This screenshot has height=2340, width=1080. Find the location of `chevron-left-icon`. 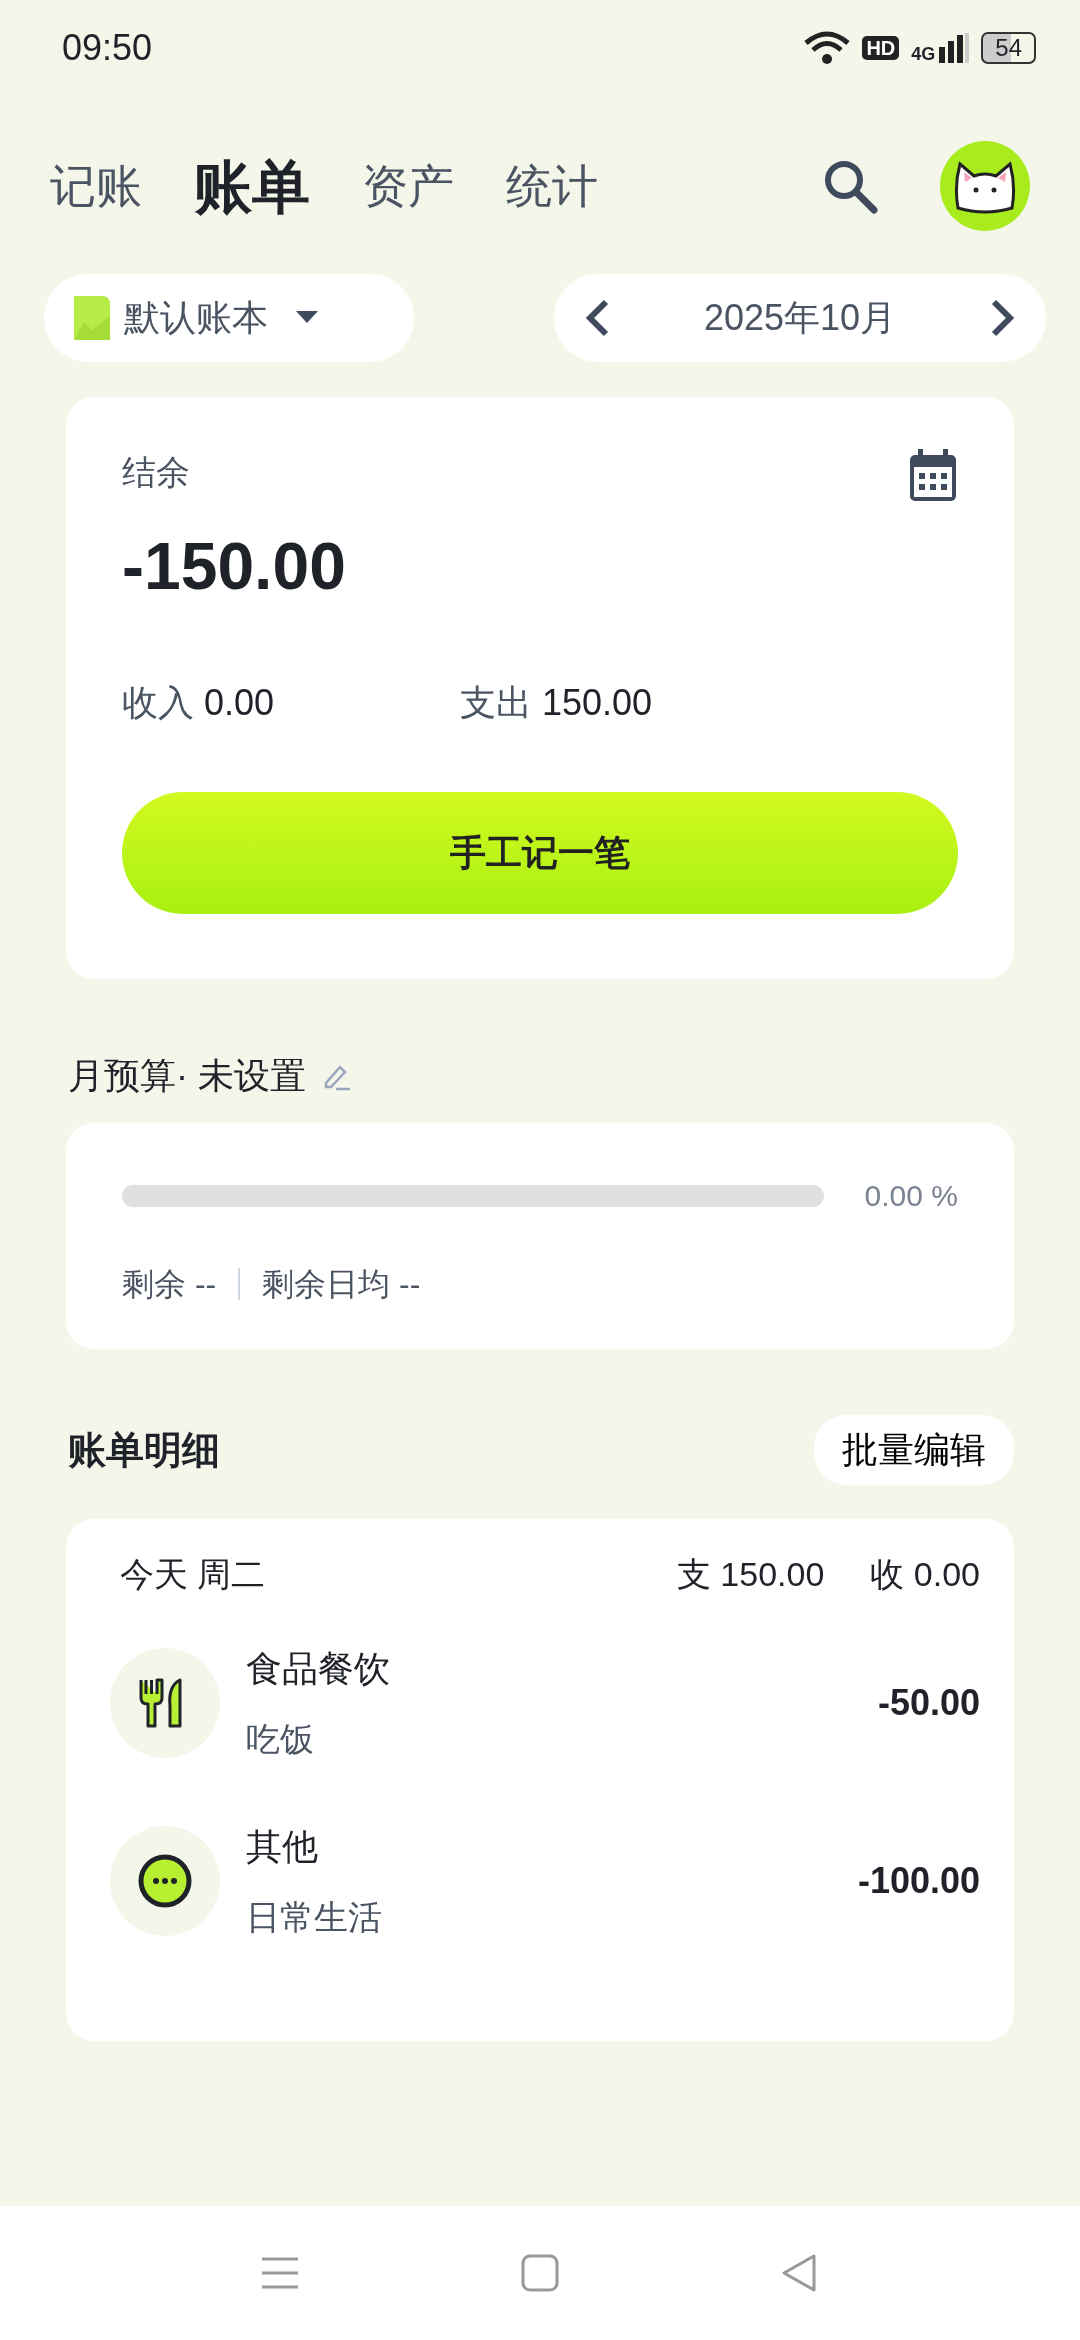

chevron-left-icon is located at coordinates (597, 318).